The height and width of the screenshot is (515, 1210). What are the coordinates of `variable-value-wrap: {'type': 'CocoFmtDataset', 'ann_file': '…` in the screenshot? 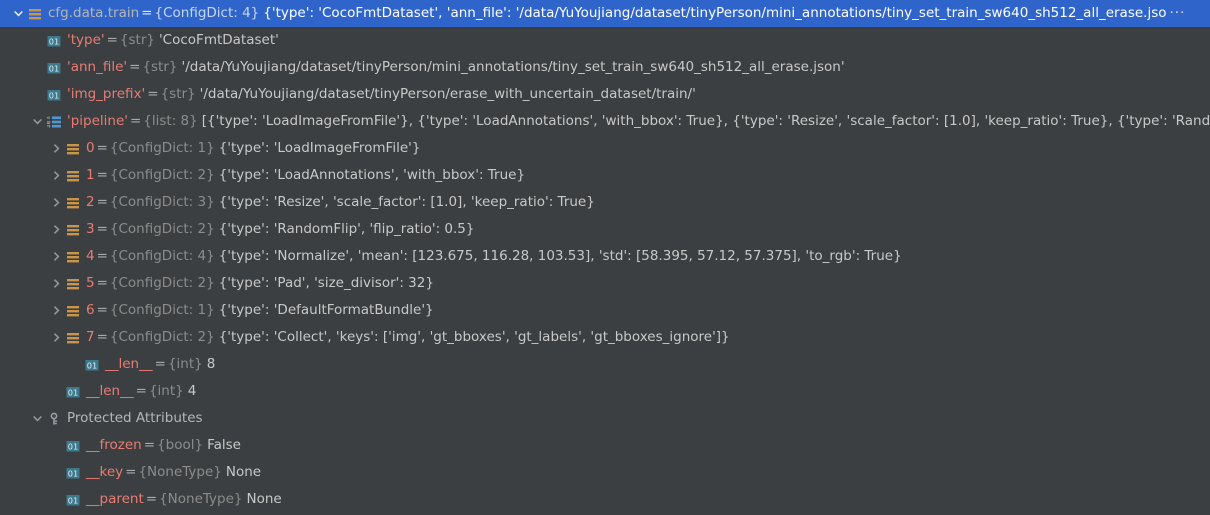 It's located at (734, 13).